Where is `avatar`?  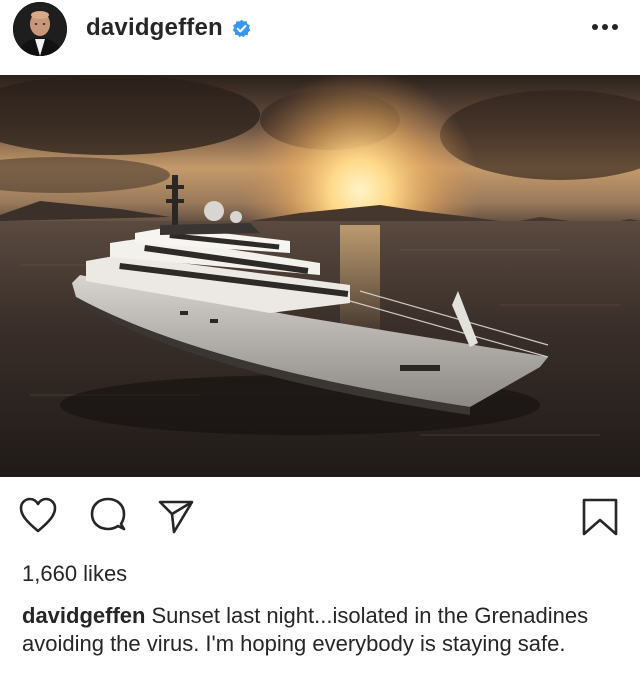
avatar is located at coordinates (40, 29).